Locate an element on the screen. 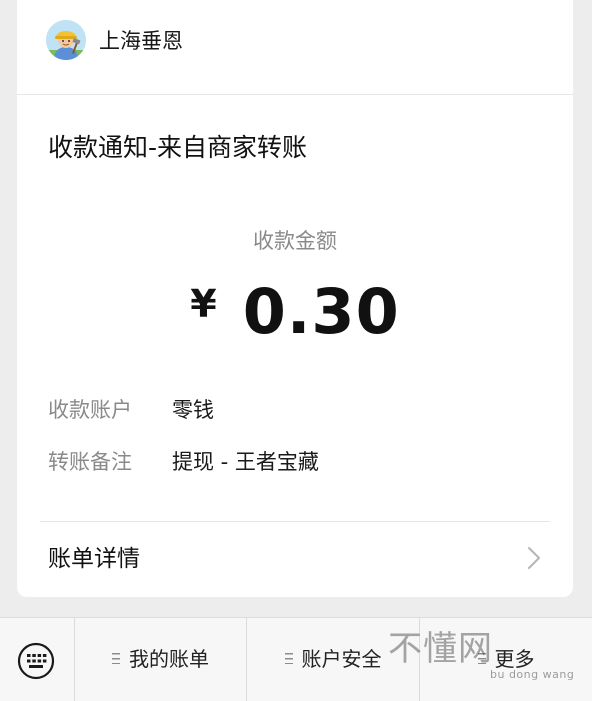 The height and width of the screenshot is (701, 592). sender-avatar is located at coordinates (66, 40).